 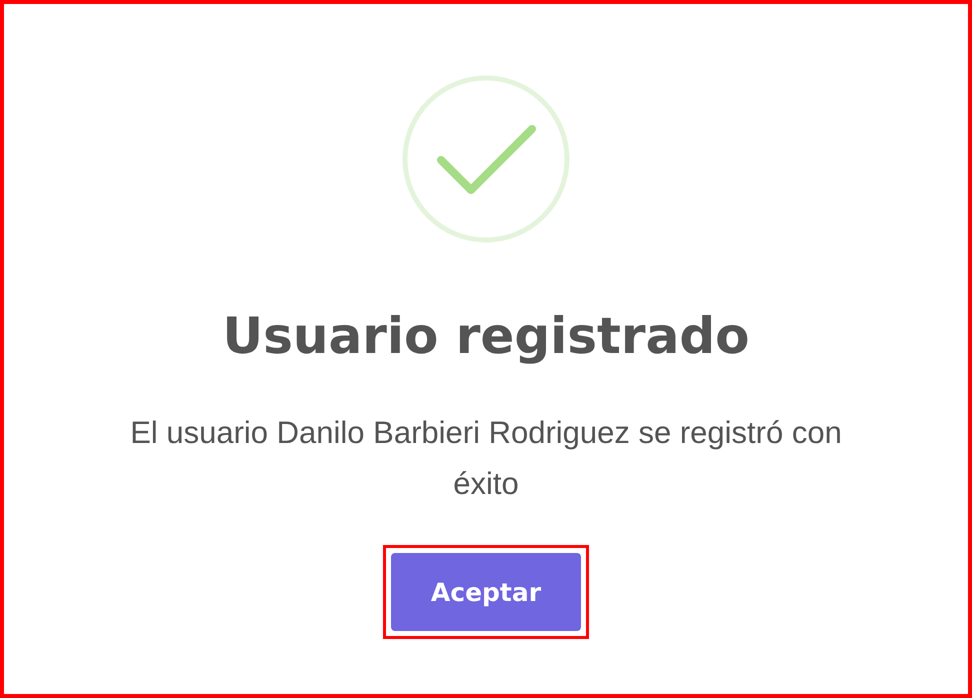 I want to click on accept-button: Aceptar, so click(x=486, y=592).